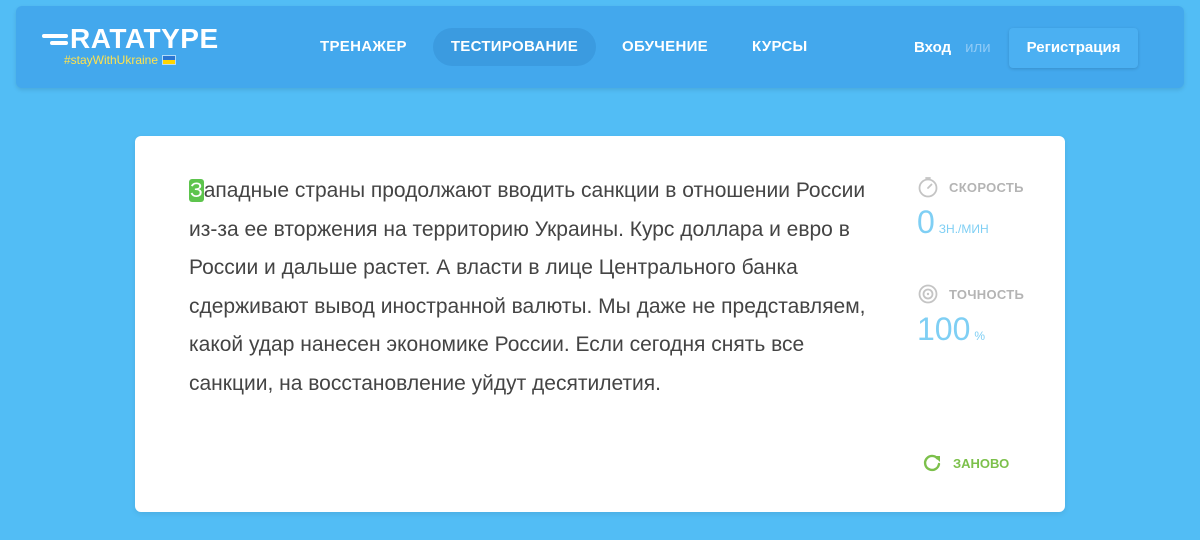 This screenshot has height=540, width=1200. I want to click on accuracy-number: 100, so click(944, 329).